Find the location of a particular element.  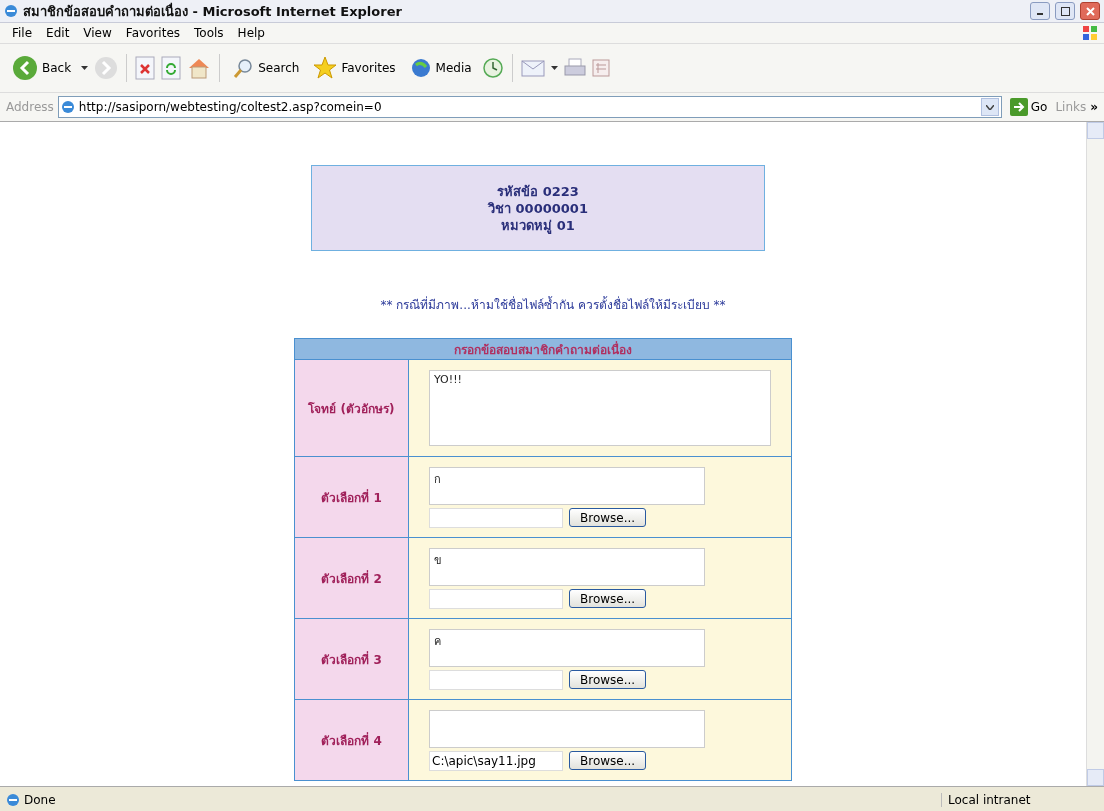

windows-logo-icon is located at coordinates (1090, 33).